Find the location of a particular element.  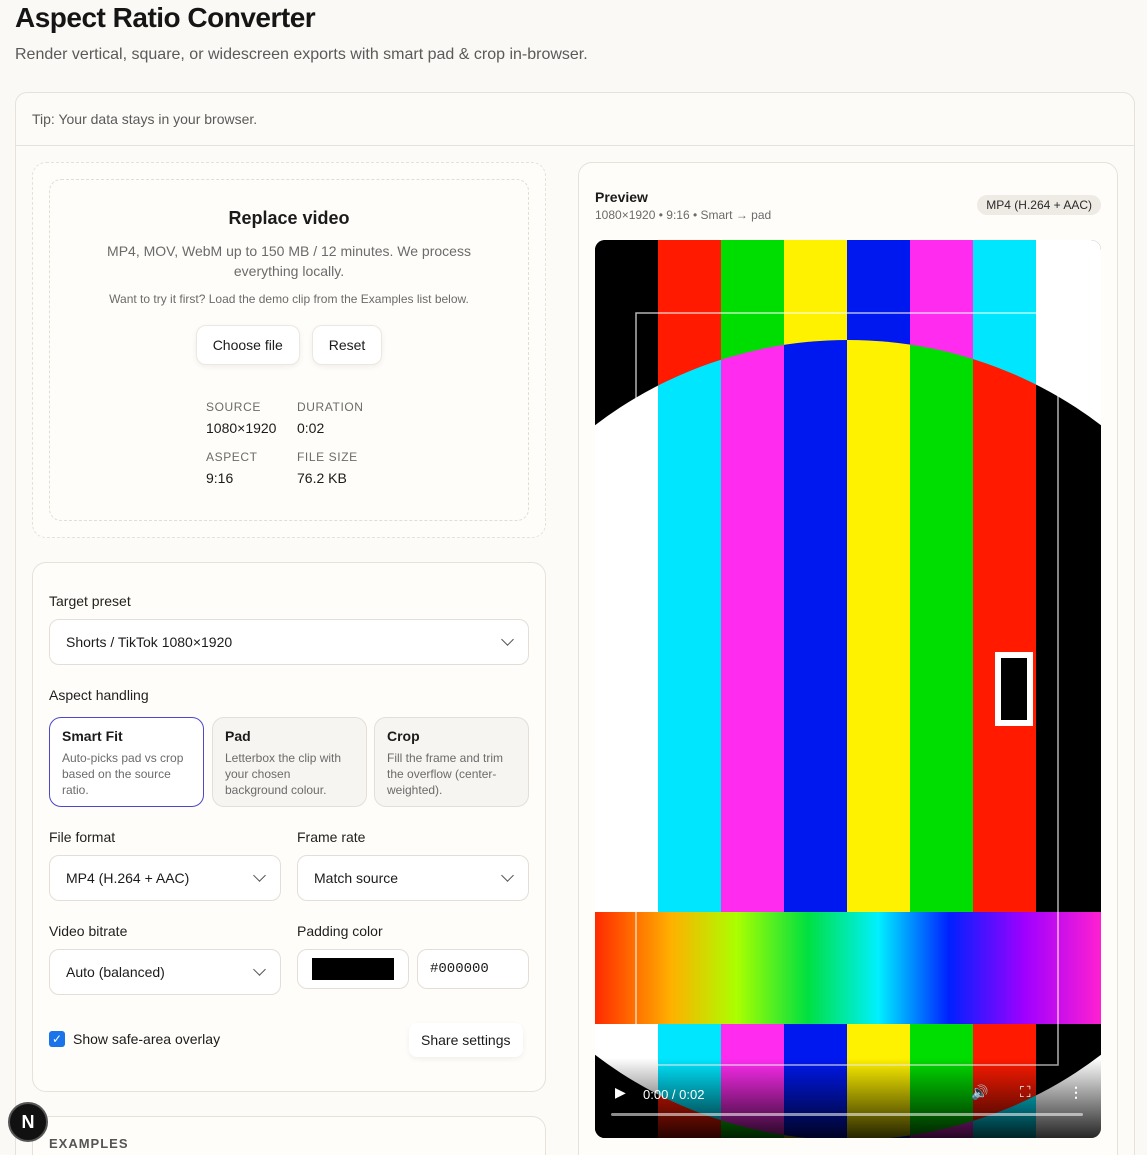

file-size-key: FILE SIZE is located at coordinates (327, 457).